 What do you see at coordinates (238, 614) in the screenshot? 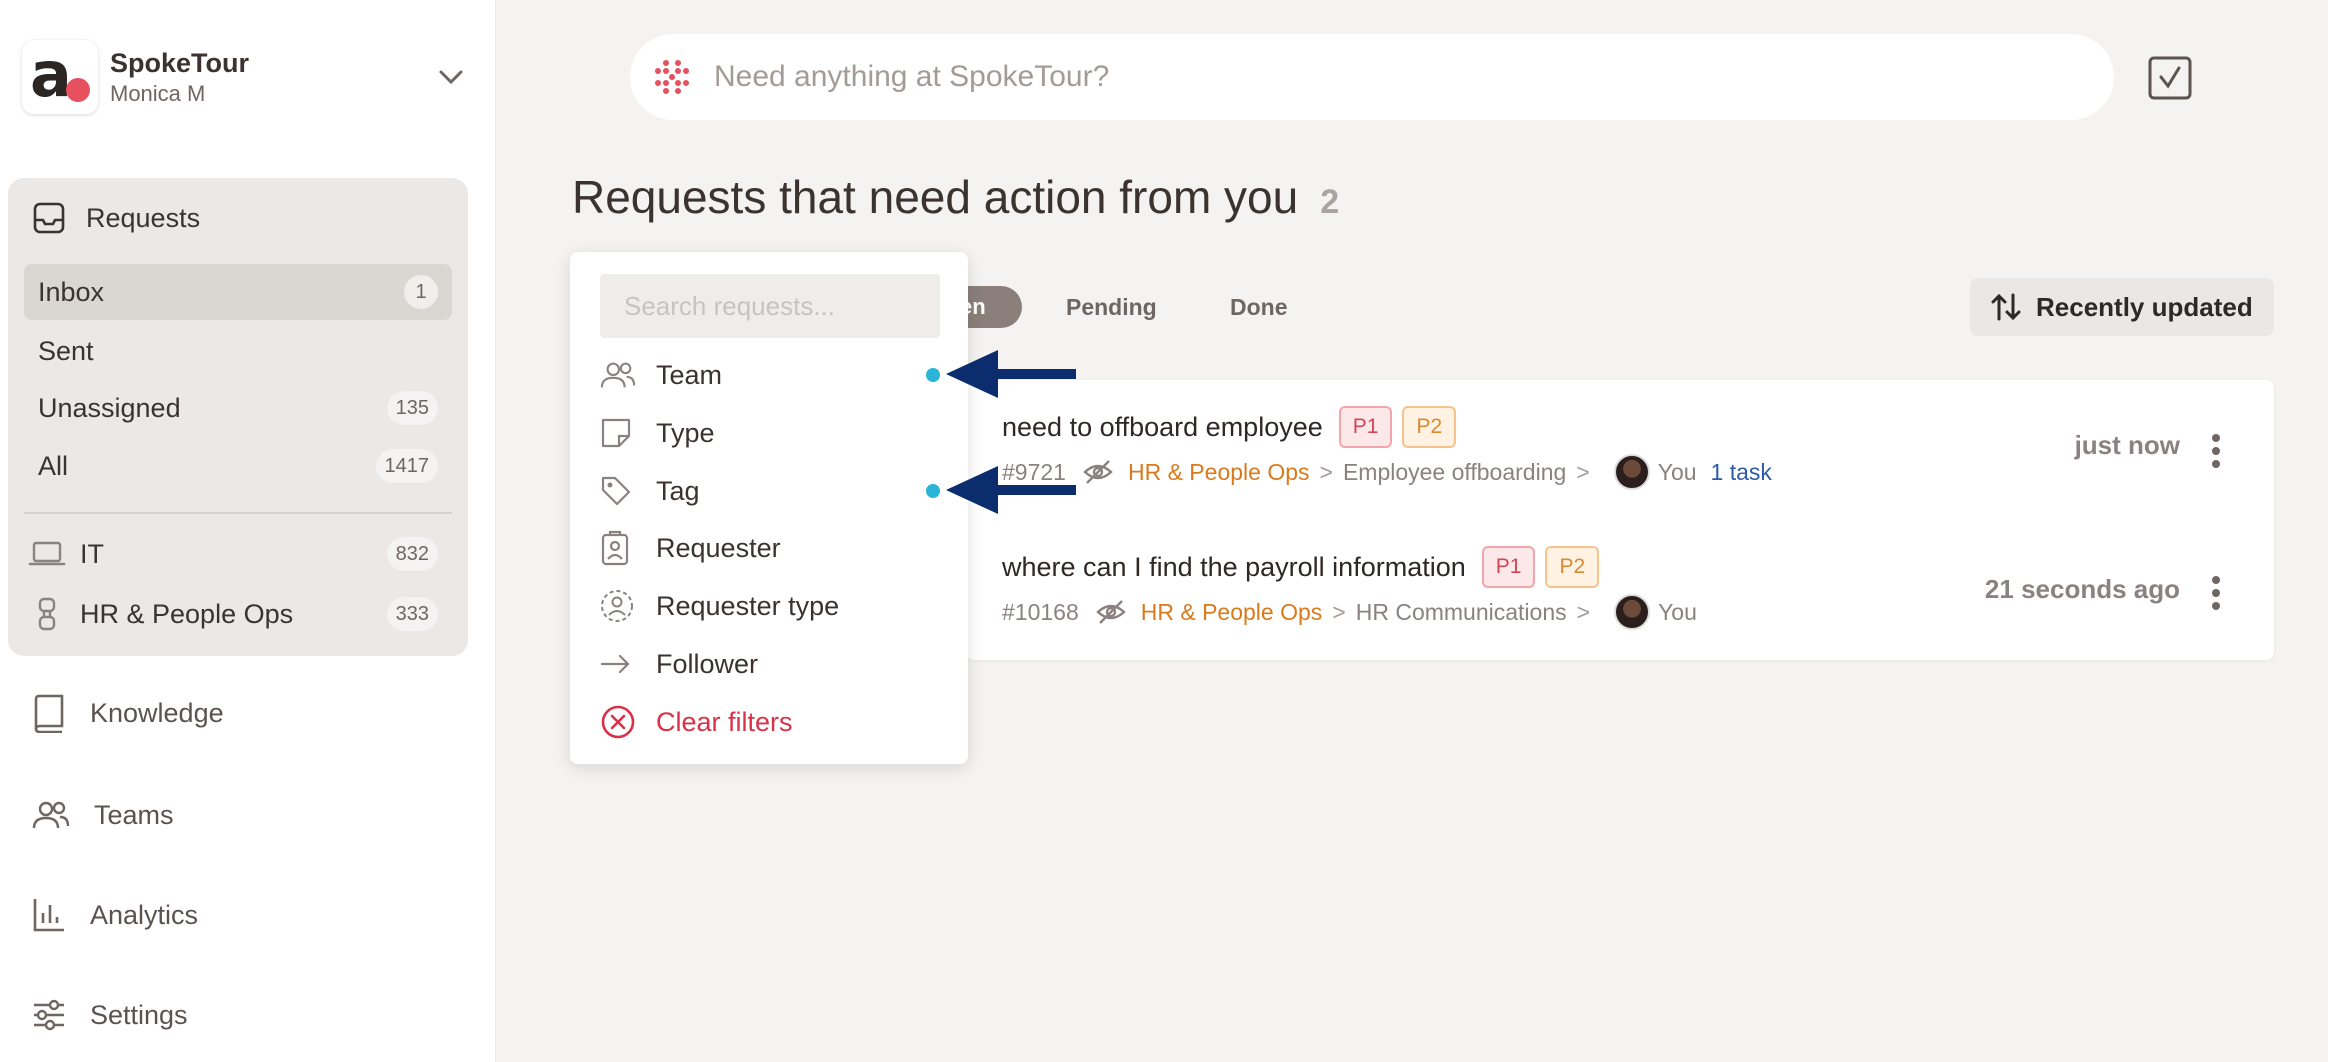
I see `sidebar-item-hr-people-ops: HR & People Ops 333` at bounding box center [238, 614].